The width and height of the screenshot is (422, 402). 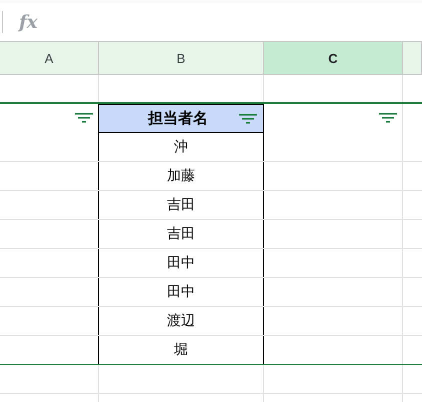 What do you see at coordinates (181, 320) in the screenshot?
I see `table-cell: 渡辺` at bounding box center [181, 320].